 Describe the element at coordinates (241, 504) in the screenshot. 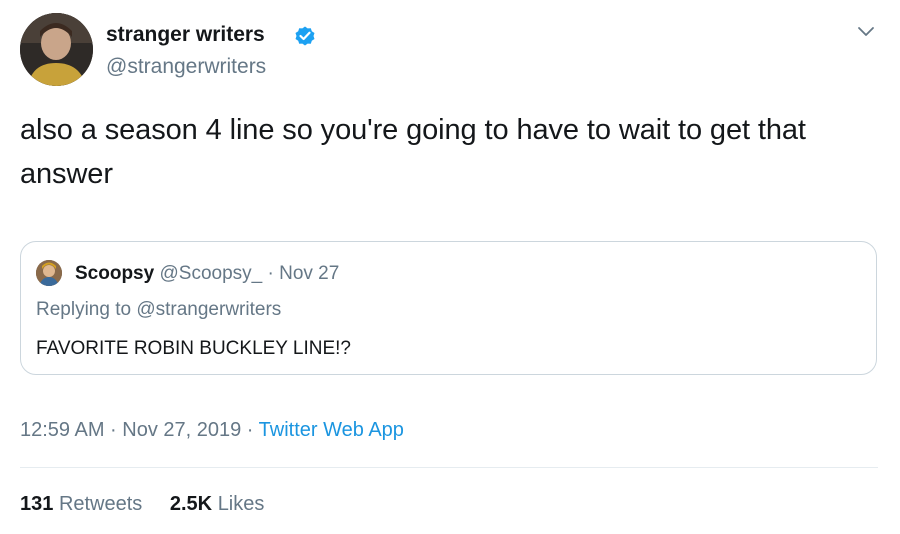

I see `likes-label: Likes` at that location.